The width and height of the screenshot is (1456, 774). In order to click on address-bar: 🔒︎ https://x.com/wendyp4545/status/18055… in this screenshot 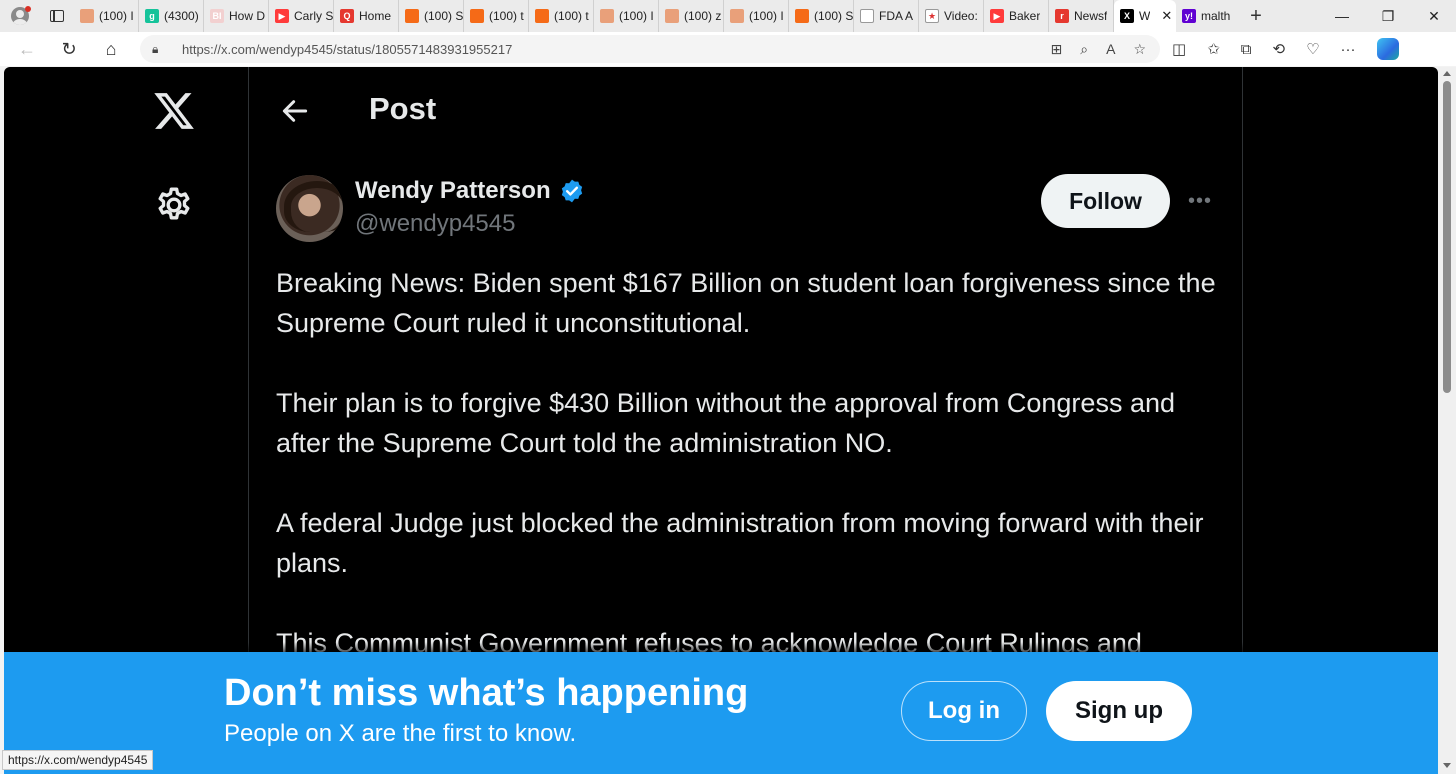, I will do `click(650, 49)`.